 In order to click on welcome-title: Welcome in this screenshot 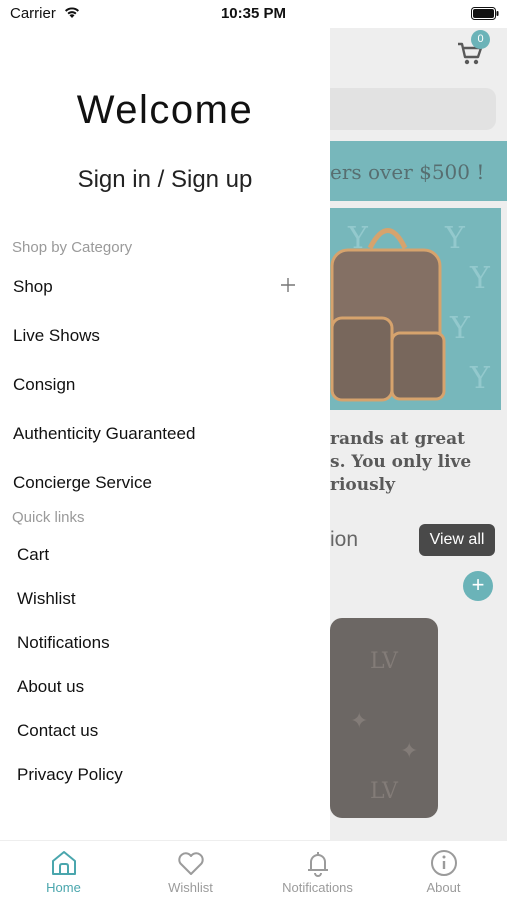, I will do `click(165, 110)`.